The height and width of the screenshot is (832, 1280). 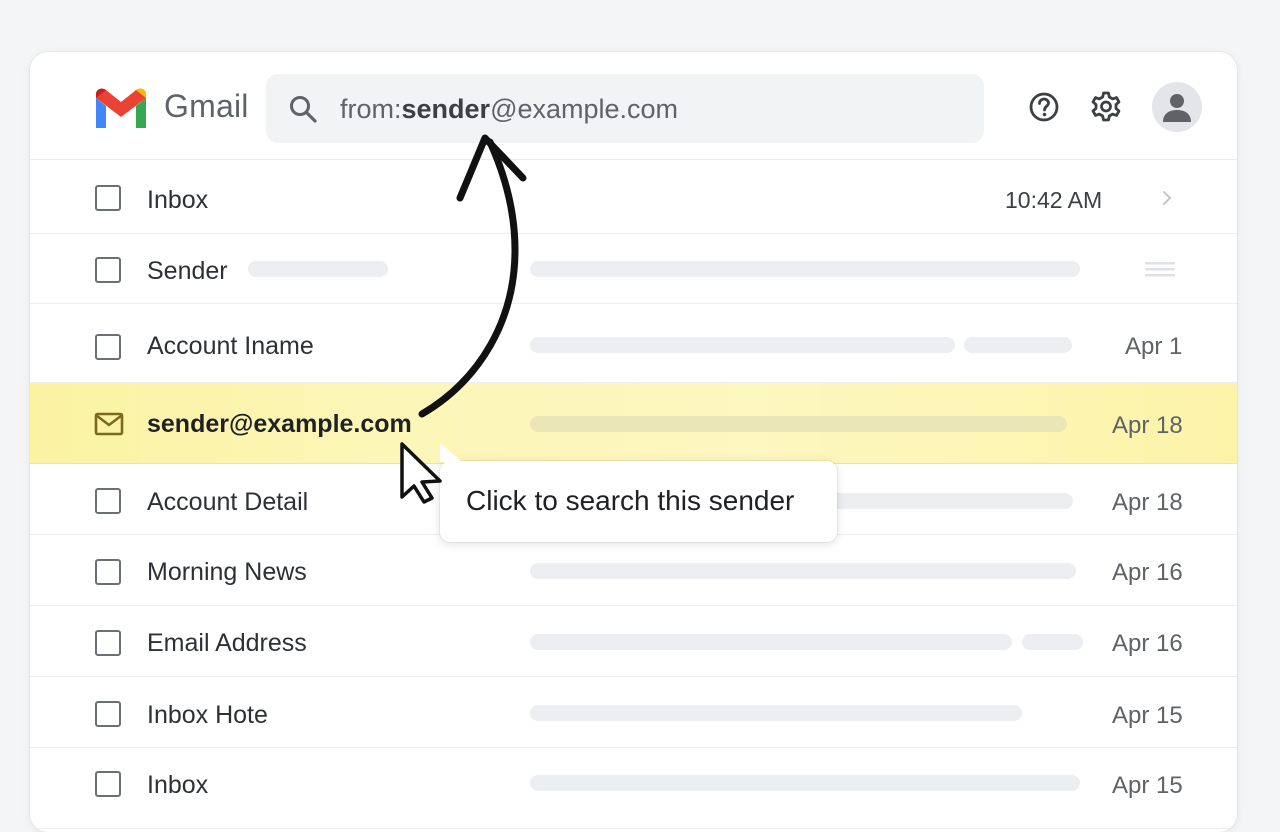 I want to click on top-bar: Gmail from:sender@example.com, so click(x=633, y=106).